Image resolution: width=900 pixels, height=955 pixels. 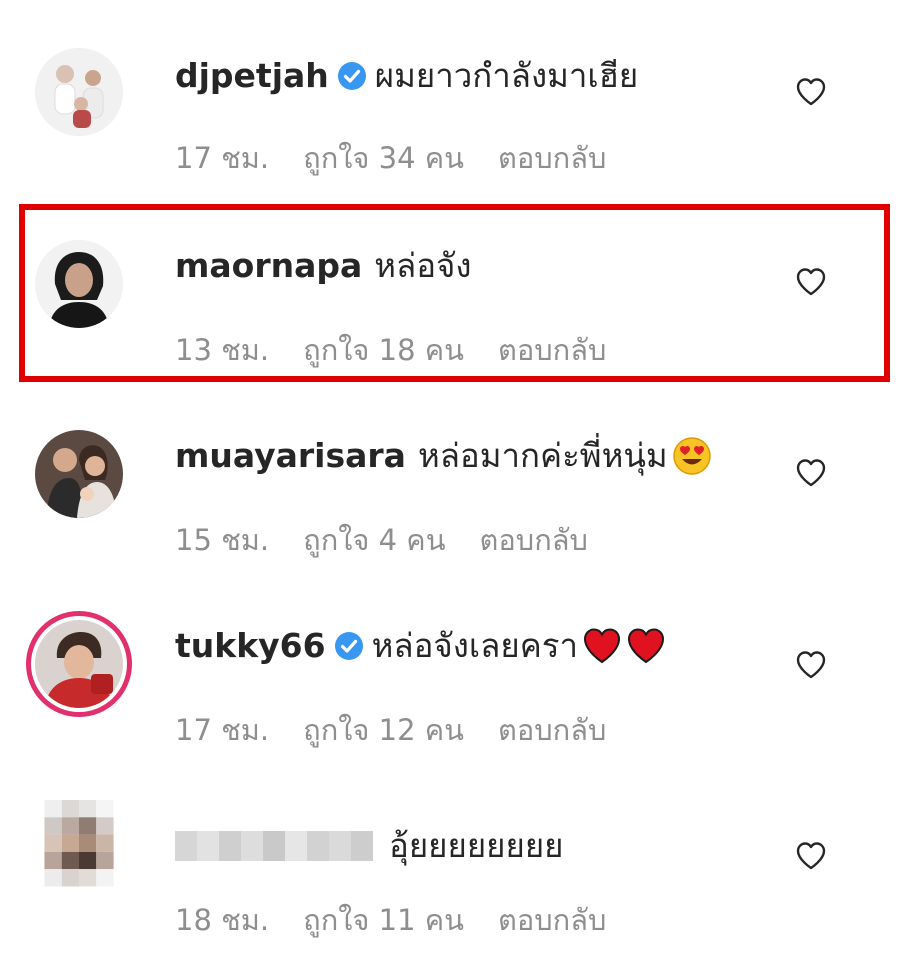 What do you see at coordinates (252, 76) in the screenshot?
I see `comment-username: djpetjah` at bounding box center [252, 76].